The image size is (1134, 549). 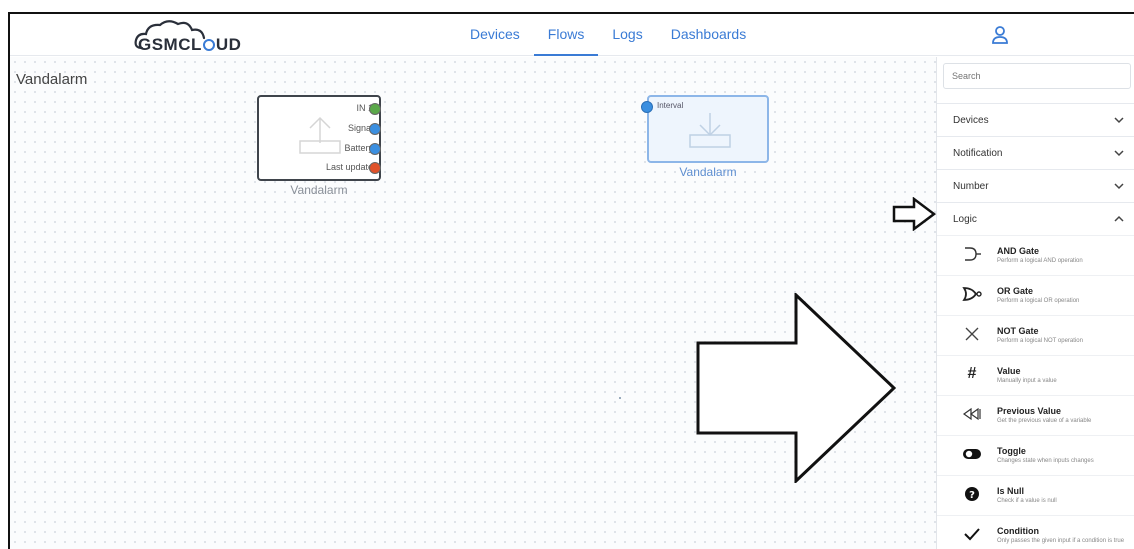 I want to click on nav-logs: Logs, so click(x=627, y=35).